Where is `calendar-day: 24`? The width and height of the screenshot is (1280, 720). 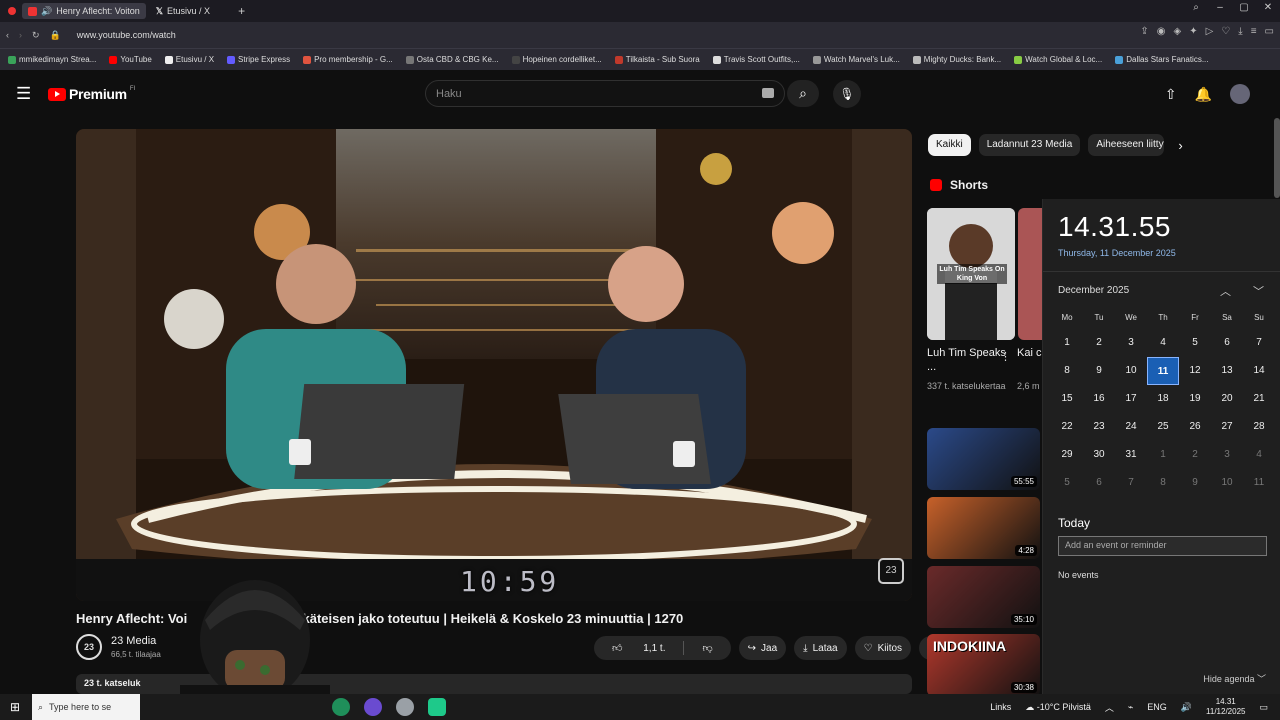 calendar-day: 24 is located at coordinates (1131, 427).